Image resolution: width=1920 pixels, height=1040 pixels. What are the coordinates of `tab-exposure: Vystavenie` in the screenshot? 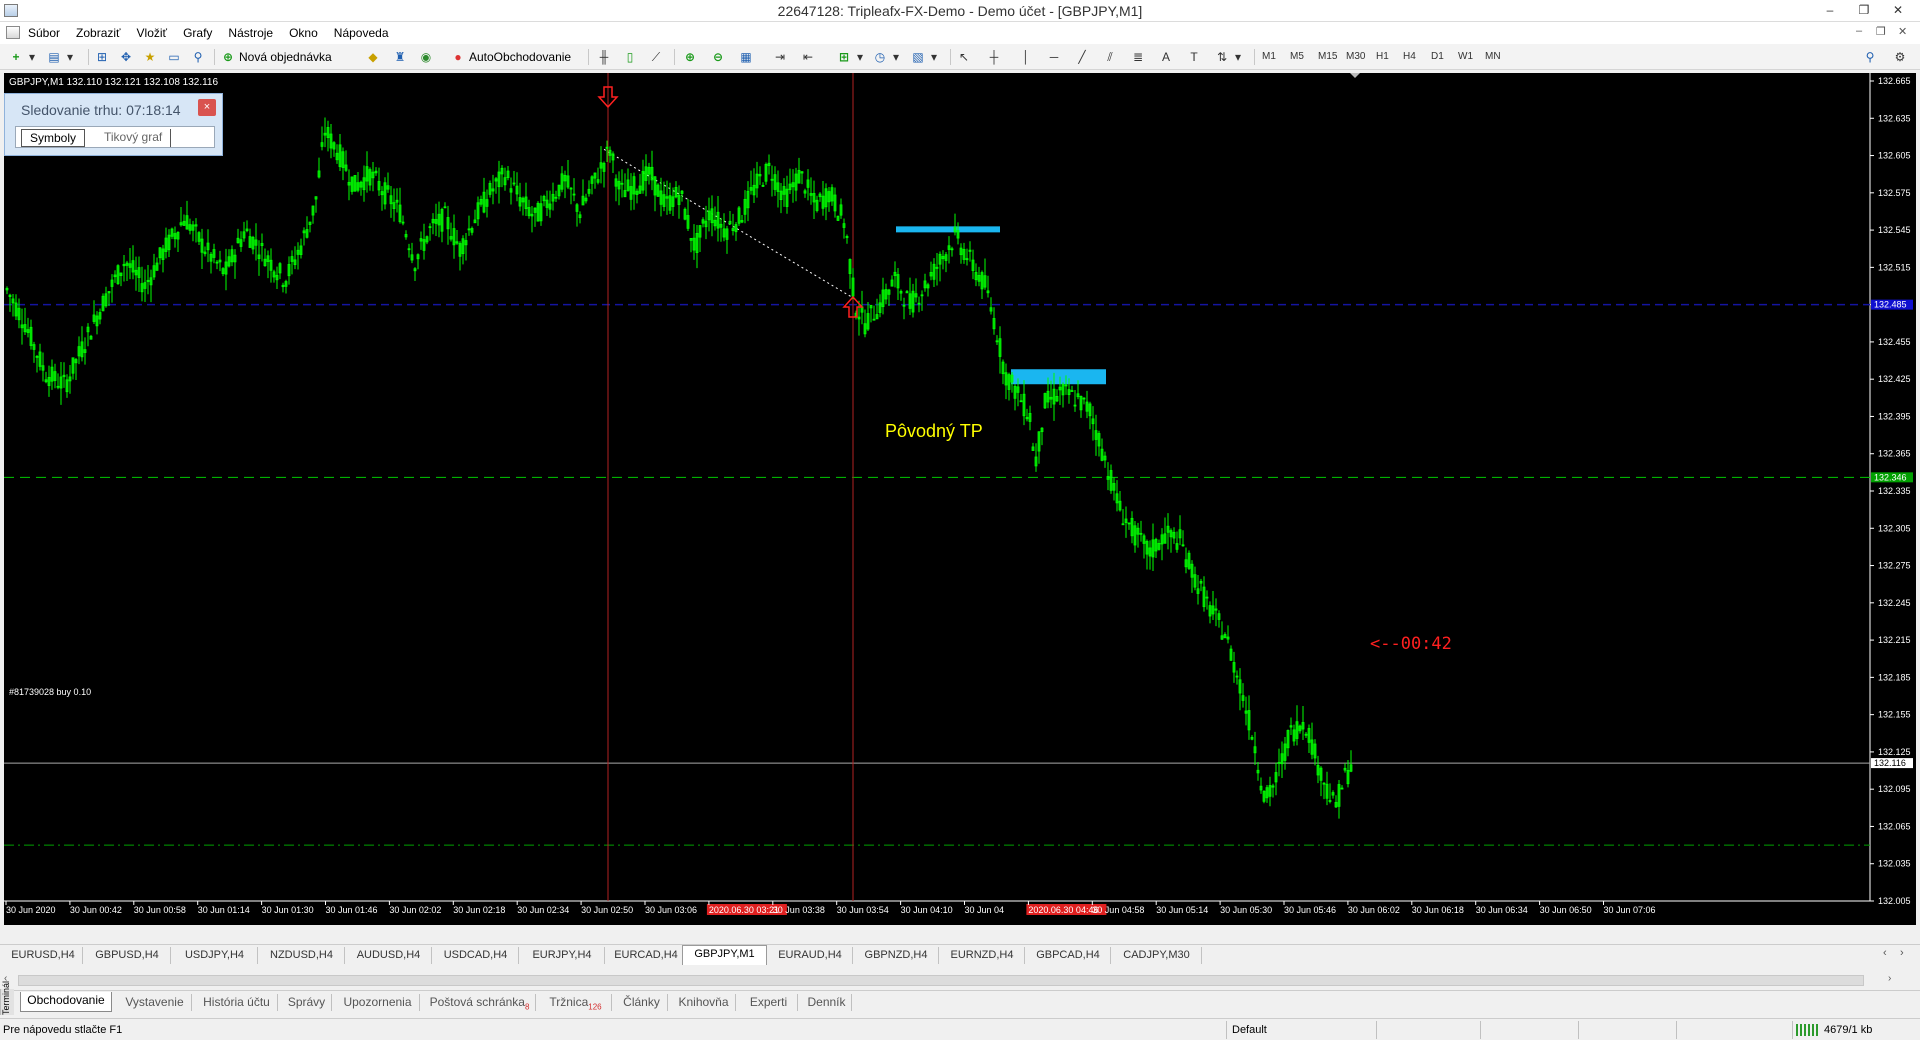 It's located at (155, 1002).